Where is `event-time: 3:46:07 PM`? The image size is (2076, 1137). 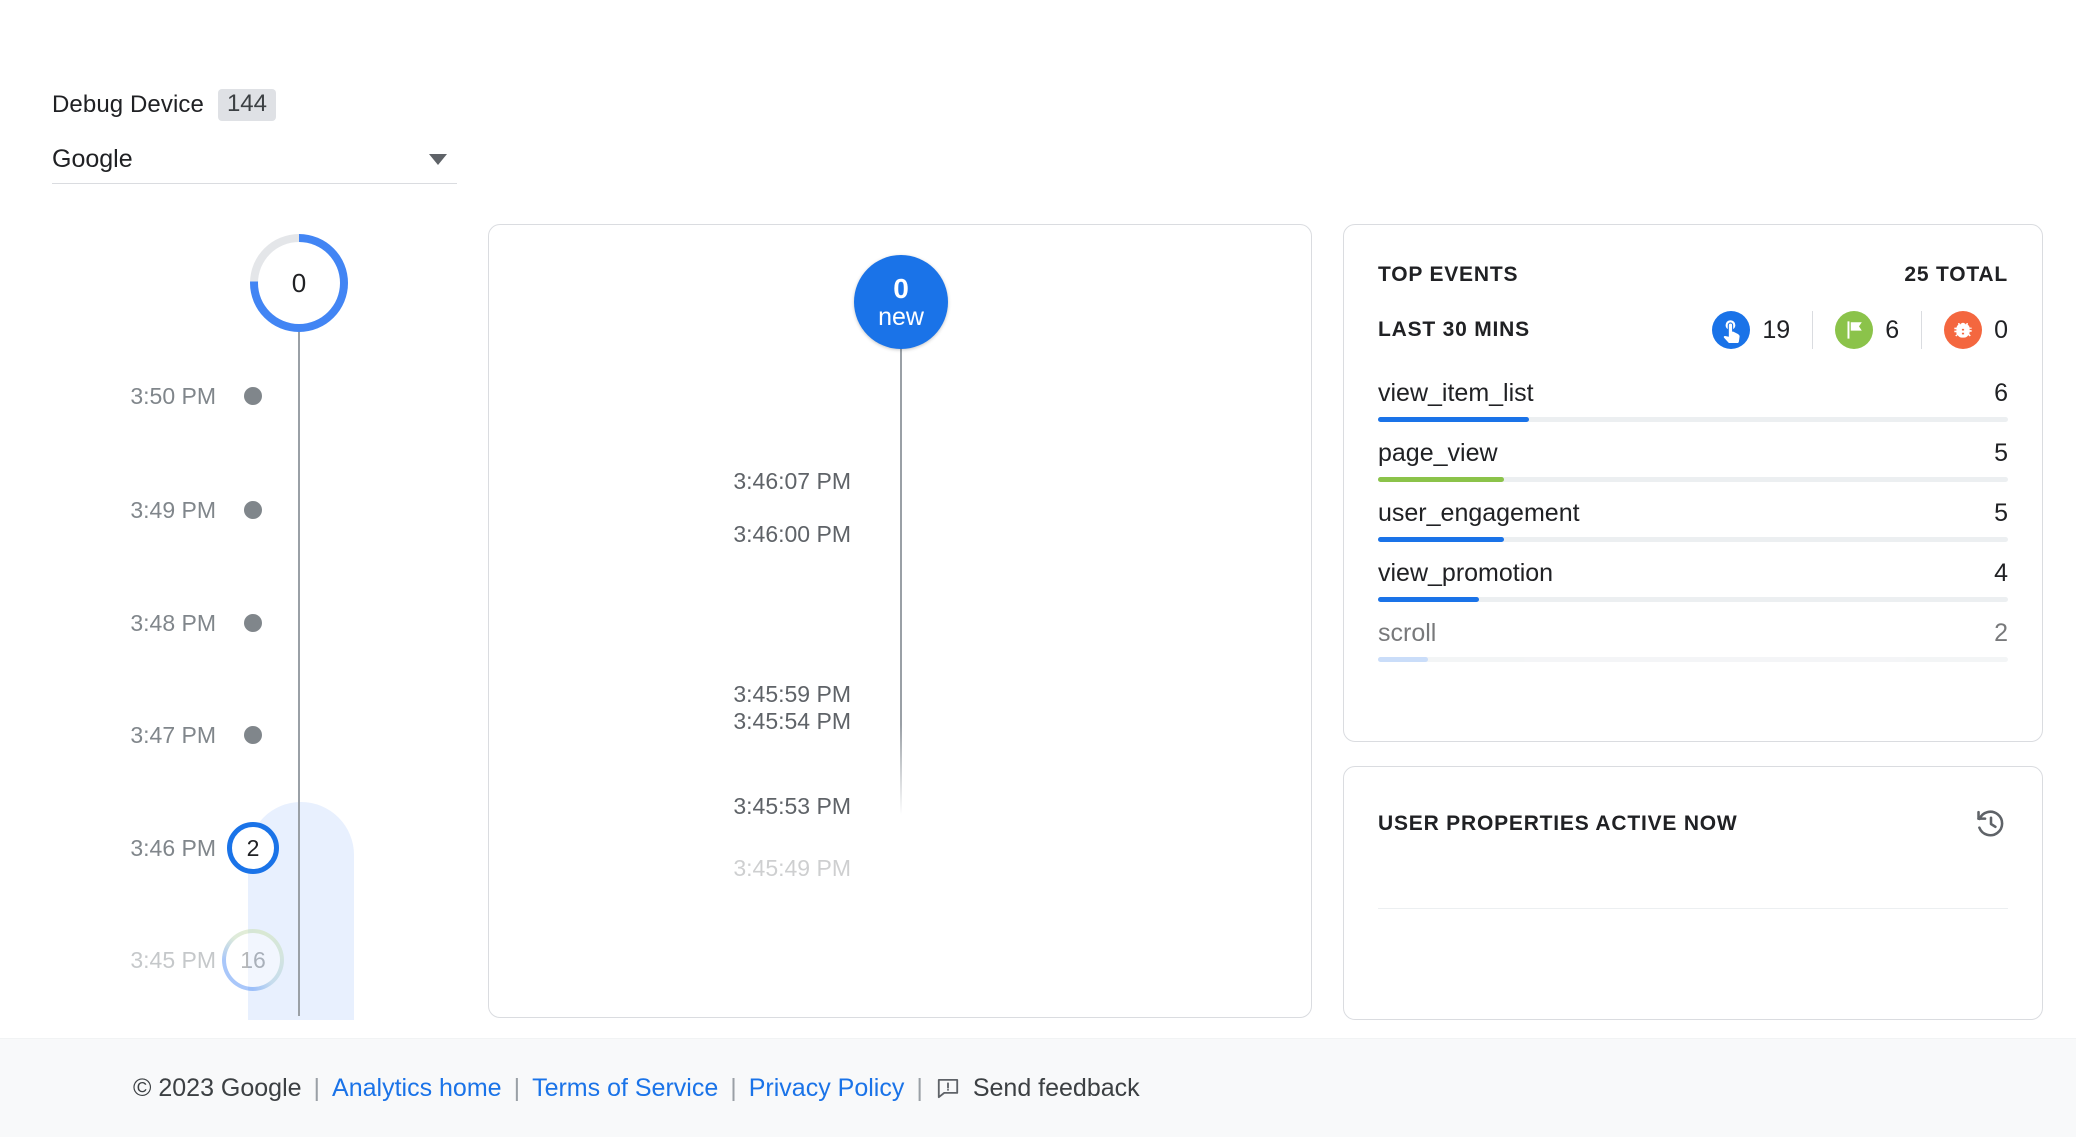
event-time: 3:46:07 PM is located at coordinates (792, 481).